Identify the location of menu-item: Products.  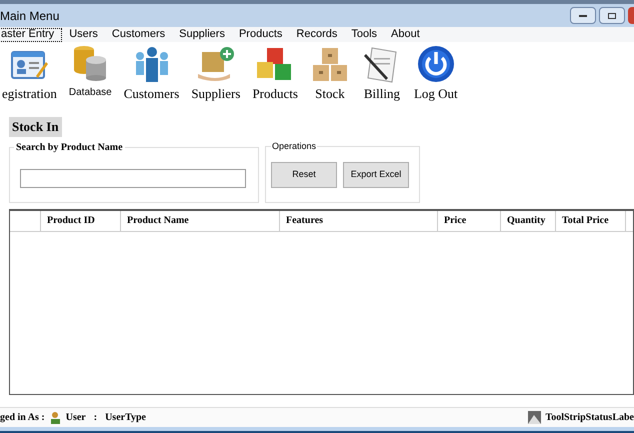
(261, 35).